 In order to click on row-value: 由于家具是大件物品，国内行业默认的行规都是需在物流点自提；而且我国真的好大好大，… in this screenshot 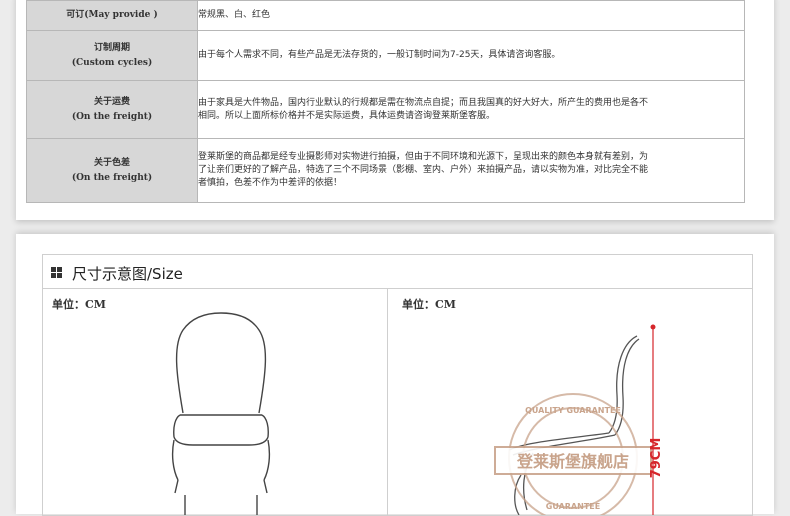, I will do `click(471, 109)`.